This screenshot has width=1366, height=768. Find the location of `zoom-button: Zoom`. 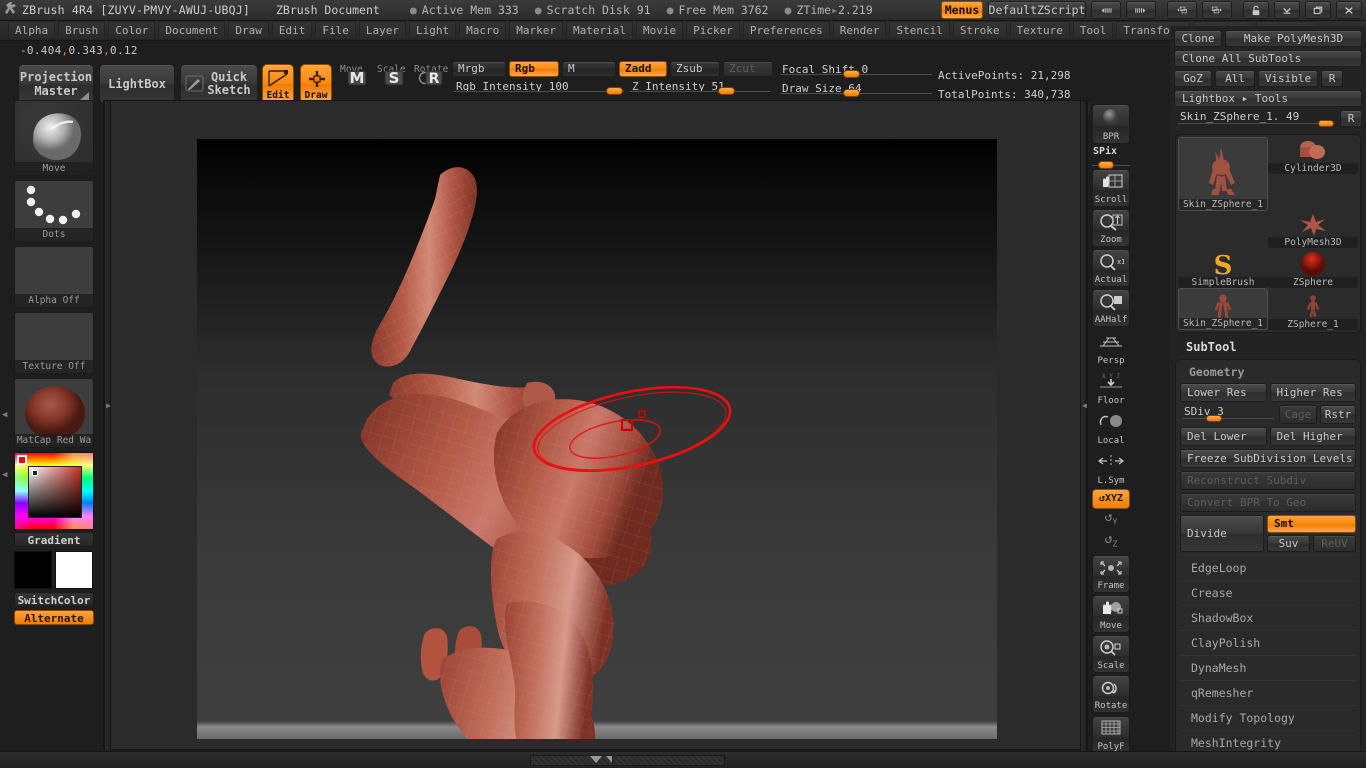

zoom-button: Zoom is located at coordinates (1111, 228).